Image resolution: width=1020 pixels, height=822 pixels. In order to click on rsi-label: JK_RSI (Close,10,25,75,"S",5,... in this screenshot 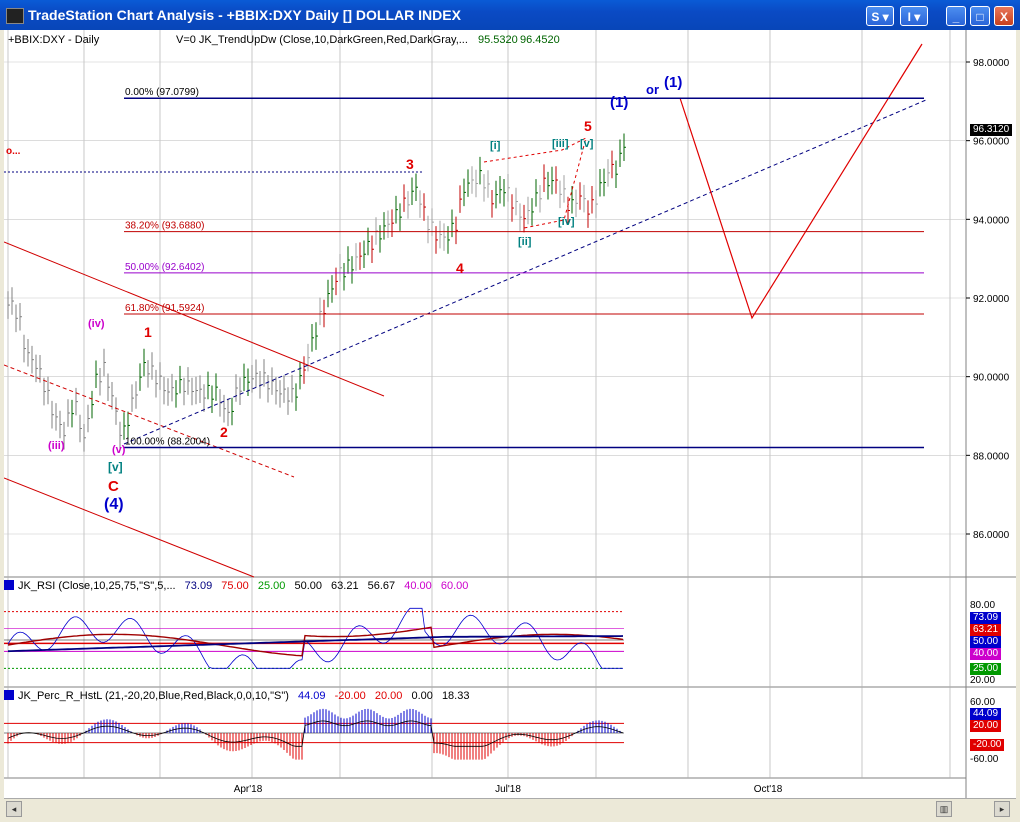, I will do `click(97, 586)`.